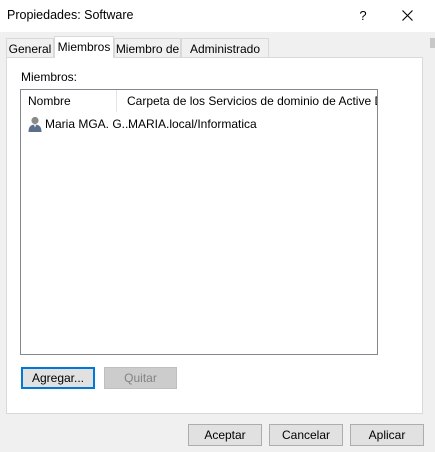 Image resolution: width=435 pixels, height=452 pixels. I want to click on remove-button: Quitar, so click(140, 378).